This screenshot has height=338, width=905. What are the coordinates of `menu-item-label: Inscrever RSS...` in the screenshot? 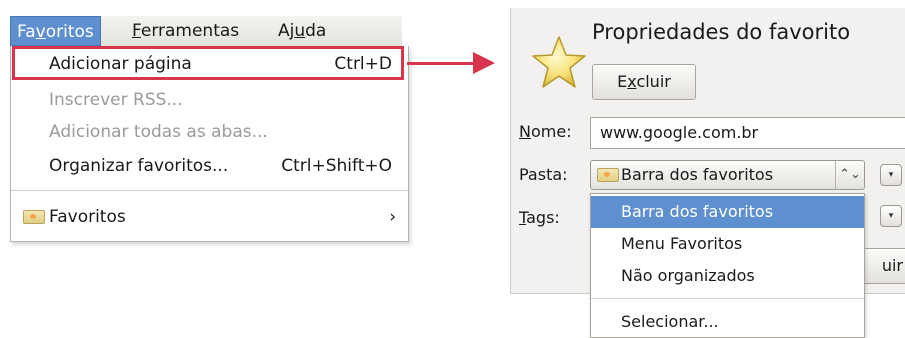 It's located at (116, 100).